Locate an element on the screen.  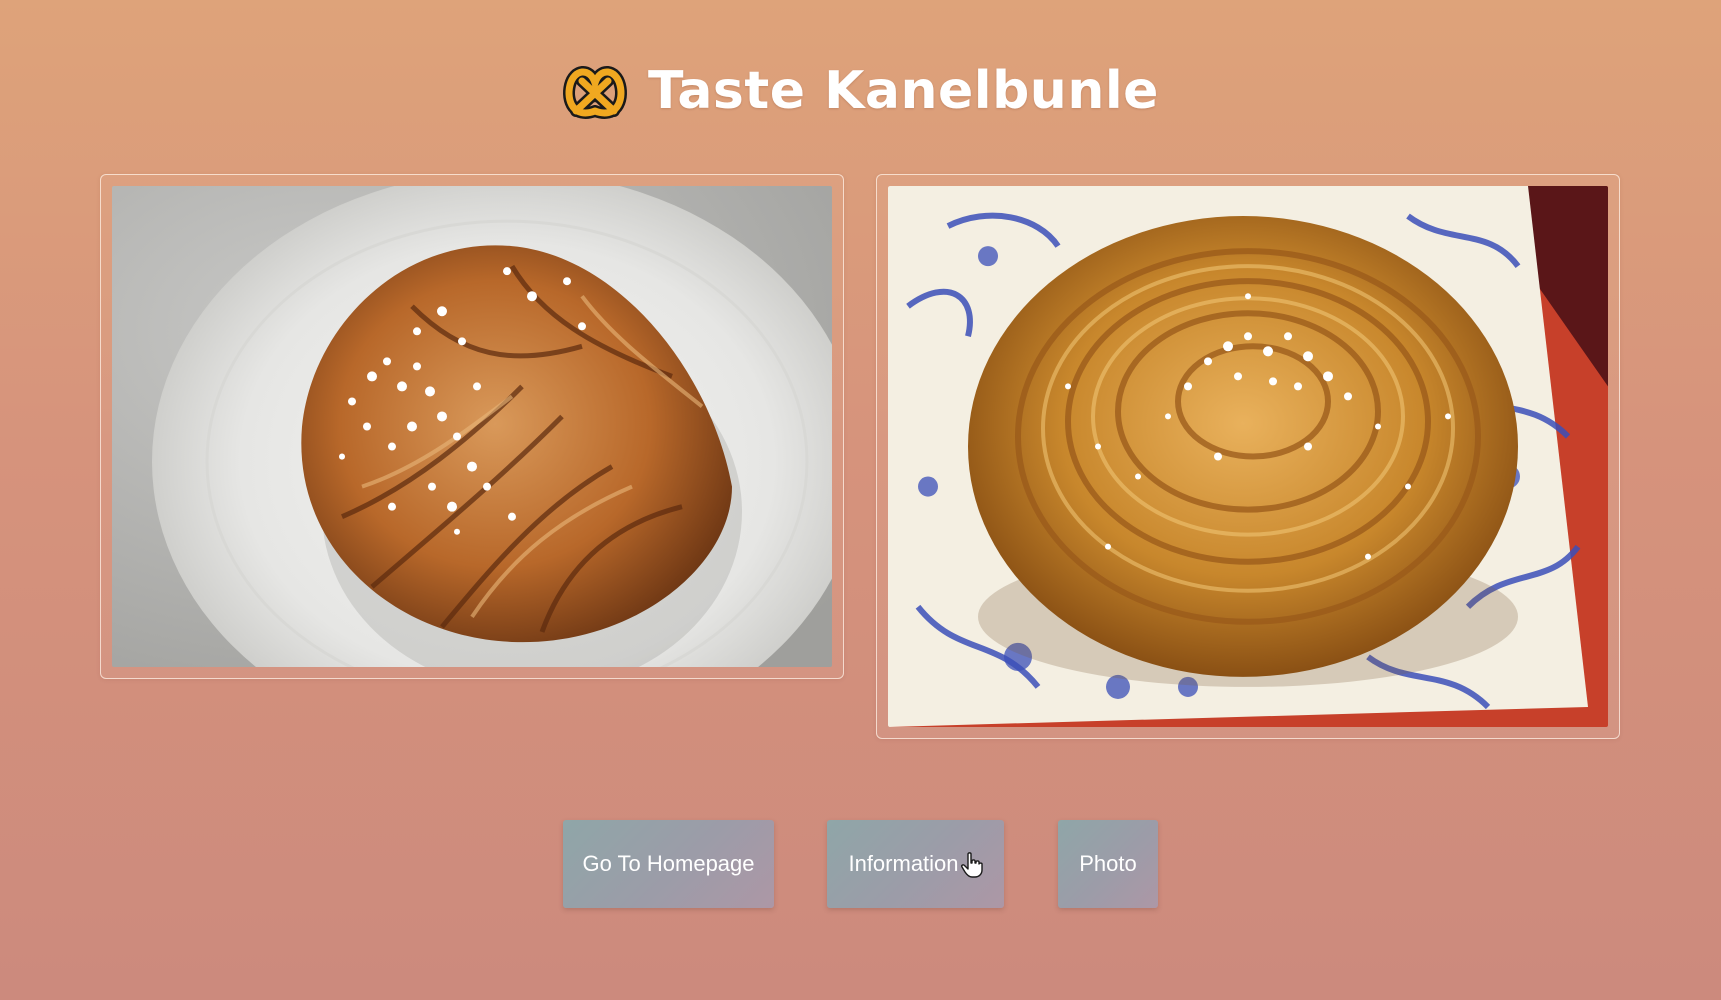
go-to-homepage-label: Go To Homepage is located at coordinates (668, 863).